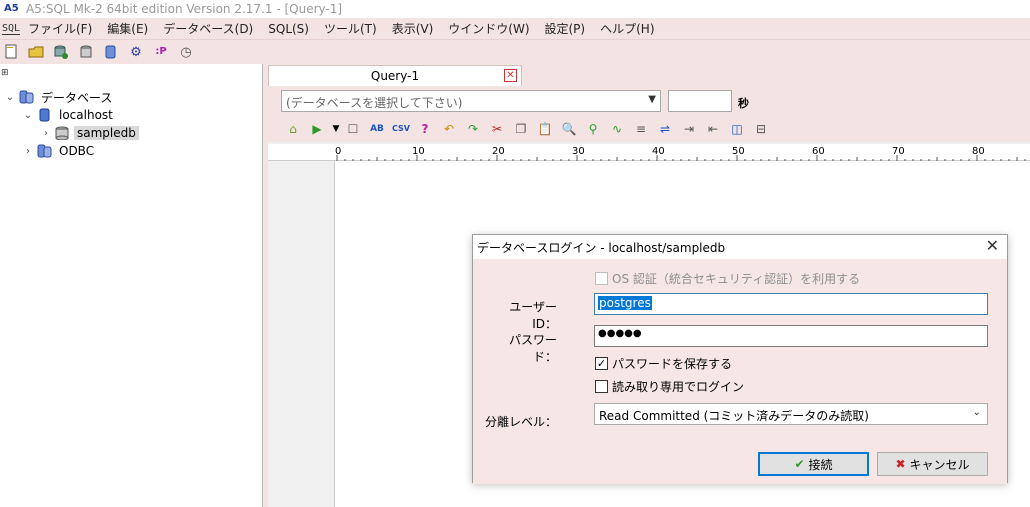 The height and width of the screenshot is (507, 1030). Describe the element at coordinates (418, 151) in the screenshot. I see `ruler-label: 10` at that location.